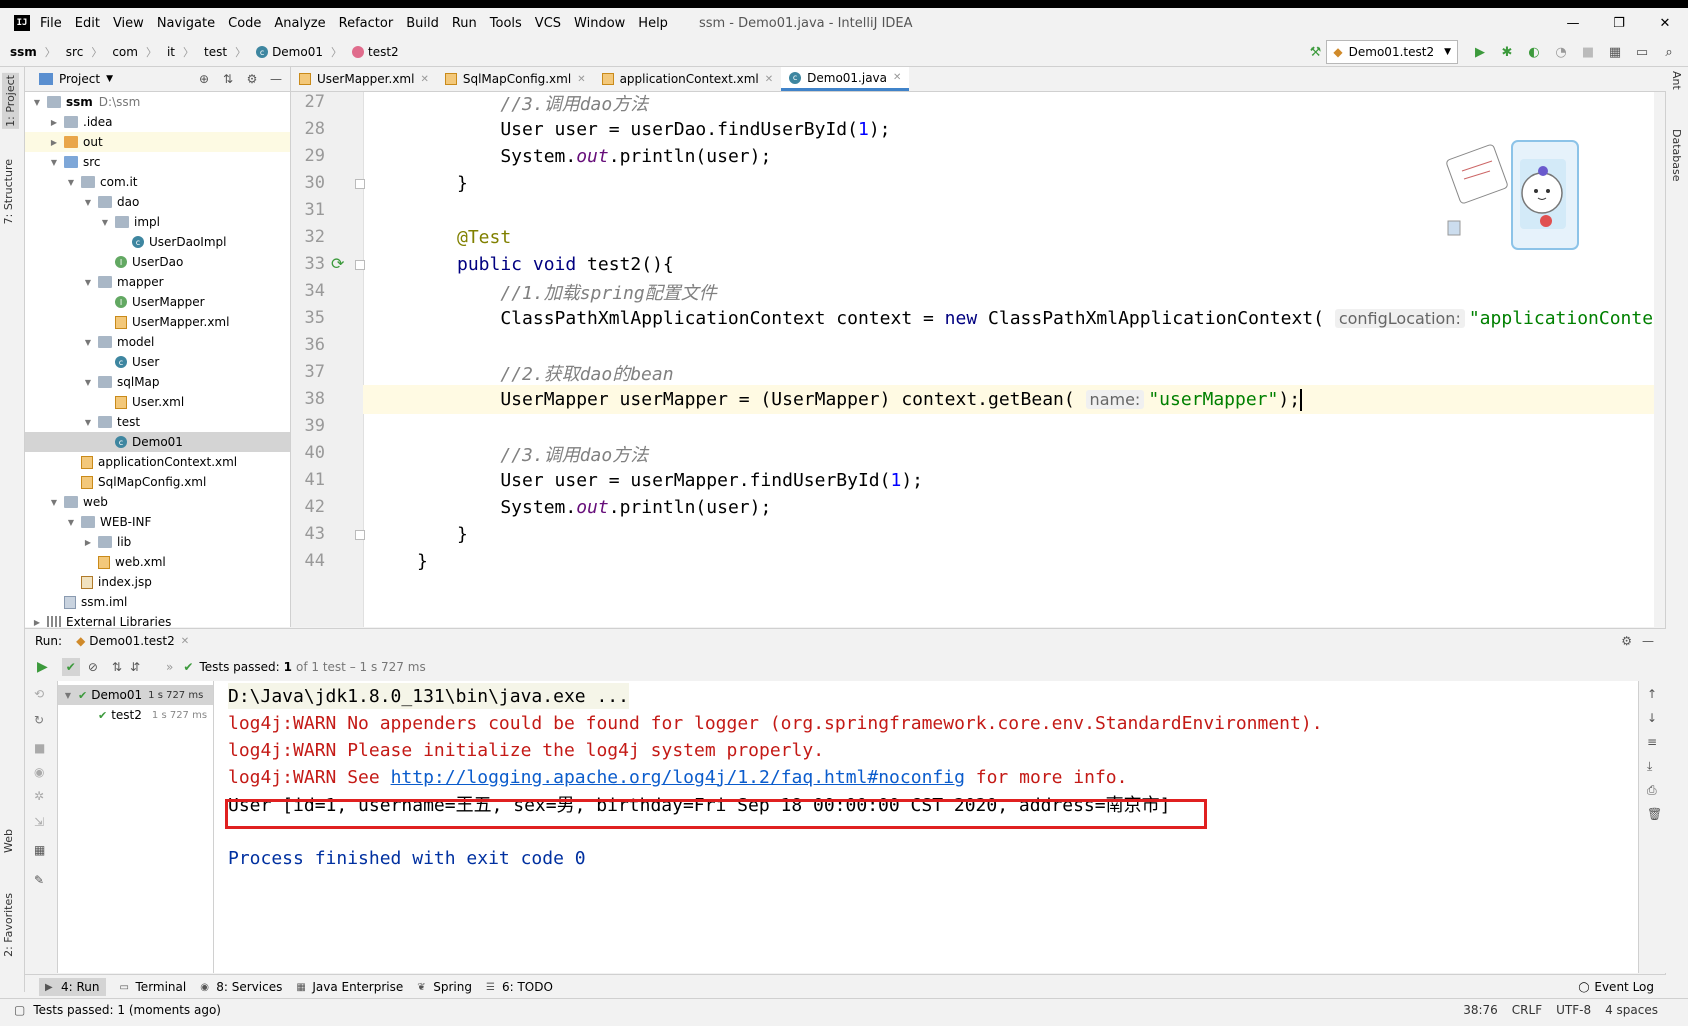  What do you see at coordinates (157, 202) in the screenshot?
I see `tree-item: ▼ dao` at bounding box center [157, 202].